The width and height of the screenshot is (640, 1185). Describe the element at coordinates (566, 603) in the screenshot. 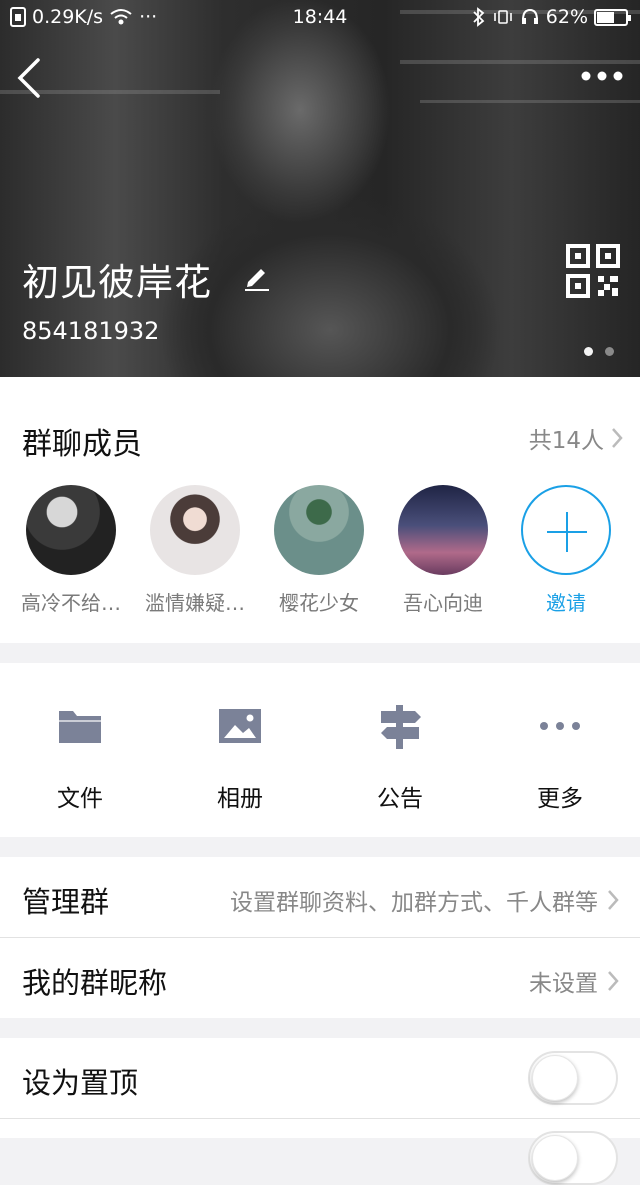

I see `invite-label: 邀请` at that location.